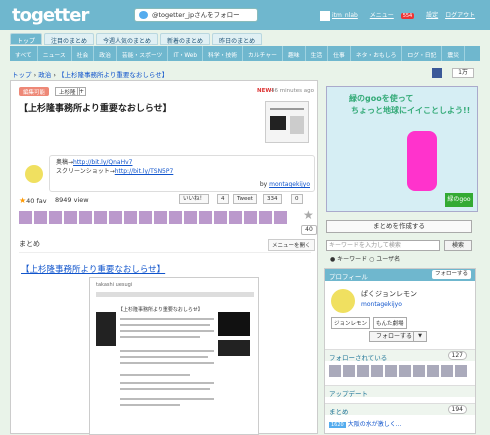 The image size is (490, 435). I want to click on profile-header: プロフィール フォローする, so click(400, 275).